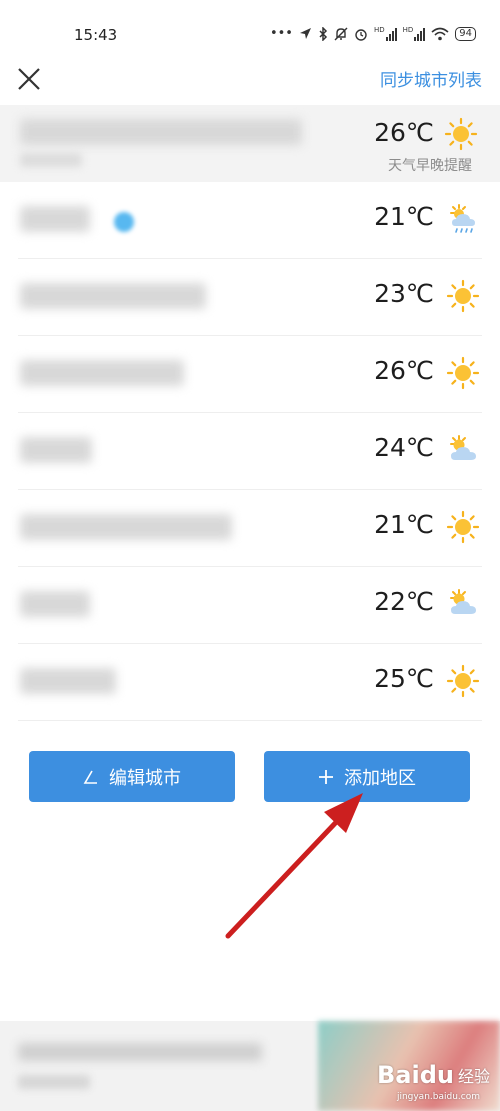 This screenshot has height=1111, width=500. What do you see at coordinates (465, 33) in the screenshot?
I see `battery-indicator: 94` at bounding box center [465, 33].